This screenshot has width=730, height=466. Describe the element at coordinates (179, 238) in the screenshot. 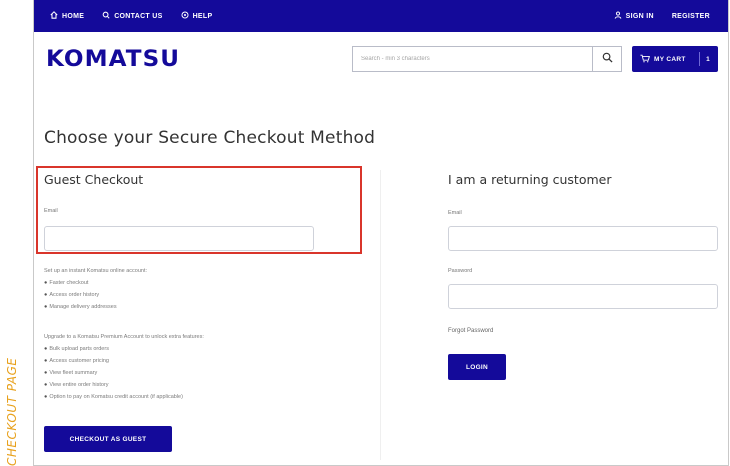

I see `guest-email-field` at that location.